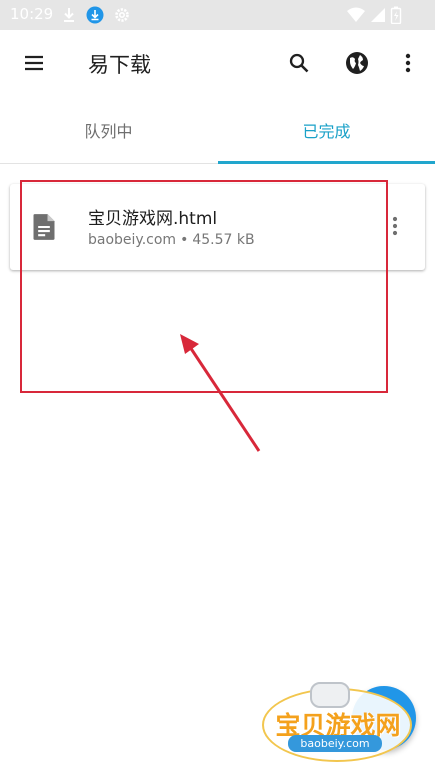 This screenshot has width=435, height=773. Describe the element at coordinates (299, 63) in the screenshot. I see `search-icon` at that location.